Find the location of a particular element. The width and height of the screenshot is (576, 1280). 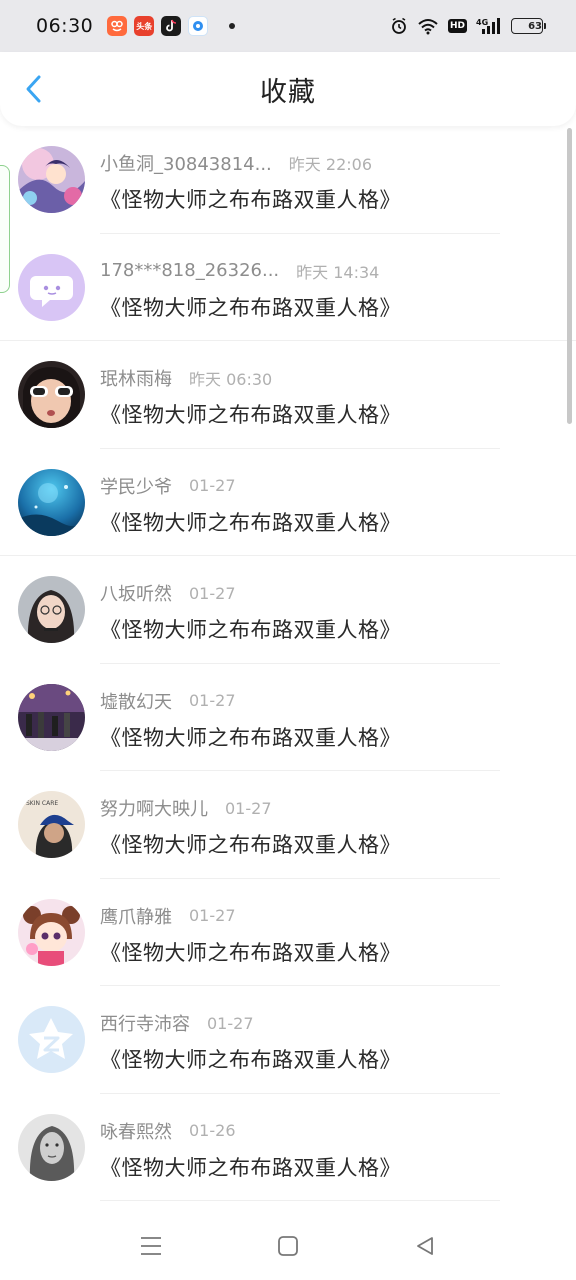

list-item: 咏春熙然 01-26 《怪物大师之布布路双重人格》 is located at coordinates (288, 1147).